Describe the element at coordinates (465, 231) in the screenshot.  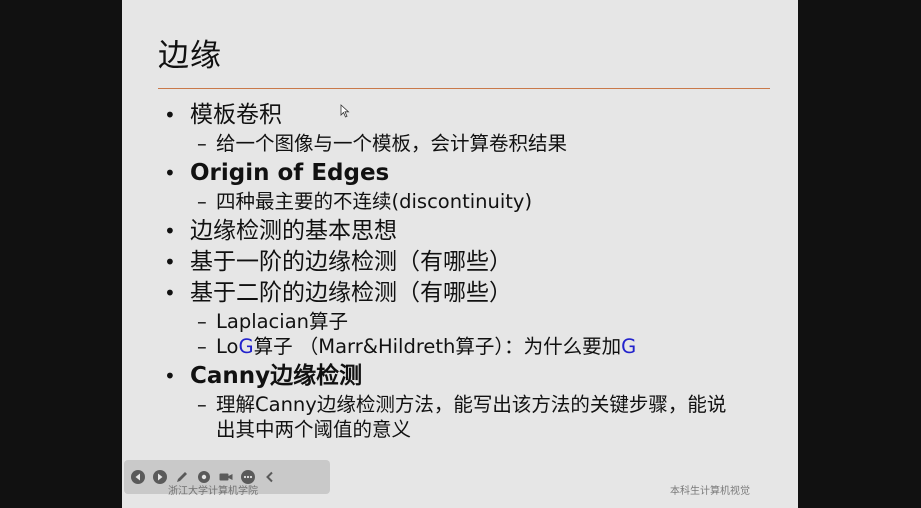
I see `bullet-item: • 边缘检测的基本思想` at that location.